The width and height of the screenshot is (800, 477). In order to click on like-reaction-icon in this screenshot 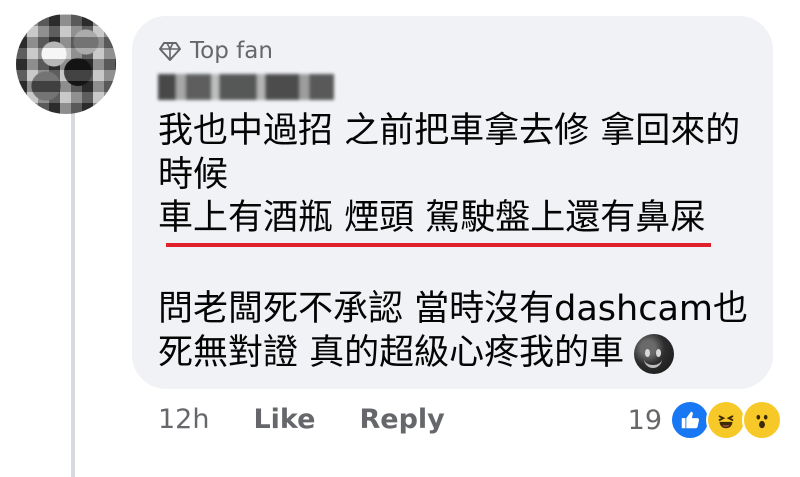, I will do `click(690, 420)`.